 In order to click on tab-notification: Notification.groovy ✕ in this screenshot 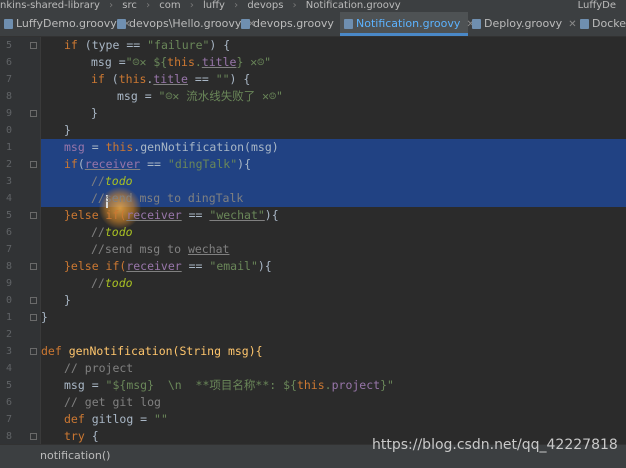, I will do `click(407, 24)`.